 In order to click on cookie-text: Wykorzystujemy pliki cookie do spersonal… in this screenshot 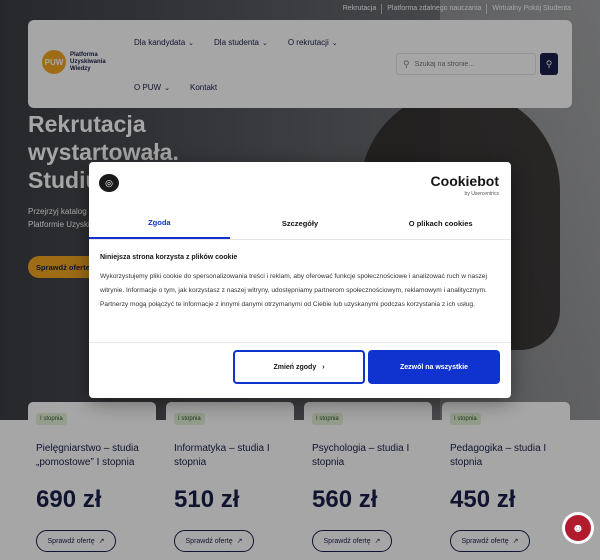, I will do `click(293, 290)`.